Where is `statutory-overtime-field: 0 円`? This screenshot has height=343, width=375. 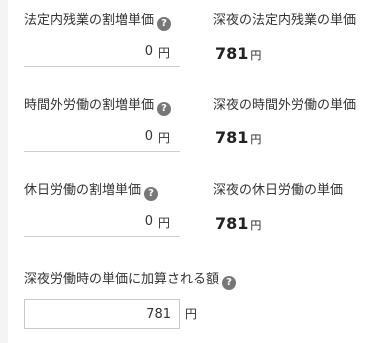
statutory-overtime-field: 0 円 is located at coordinates (102, 52).